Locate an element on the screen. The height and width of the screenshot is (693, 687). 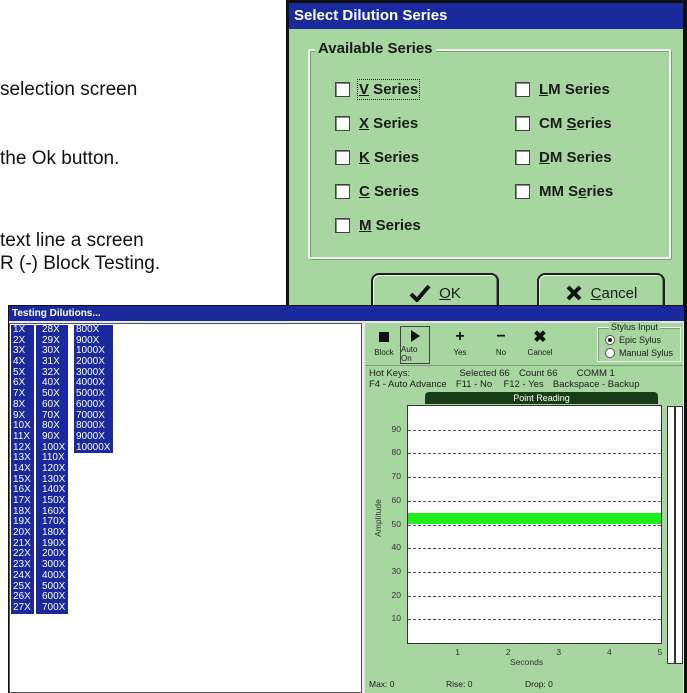
y-tick-label: 50 is located at coordinates (396, 523).